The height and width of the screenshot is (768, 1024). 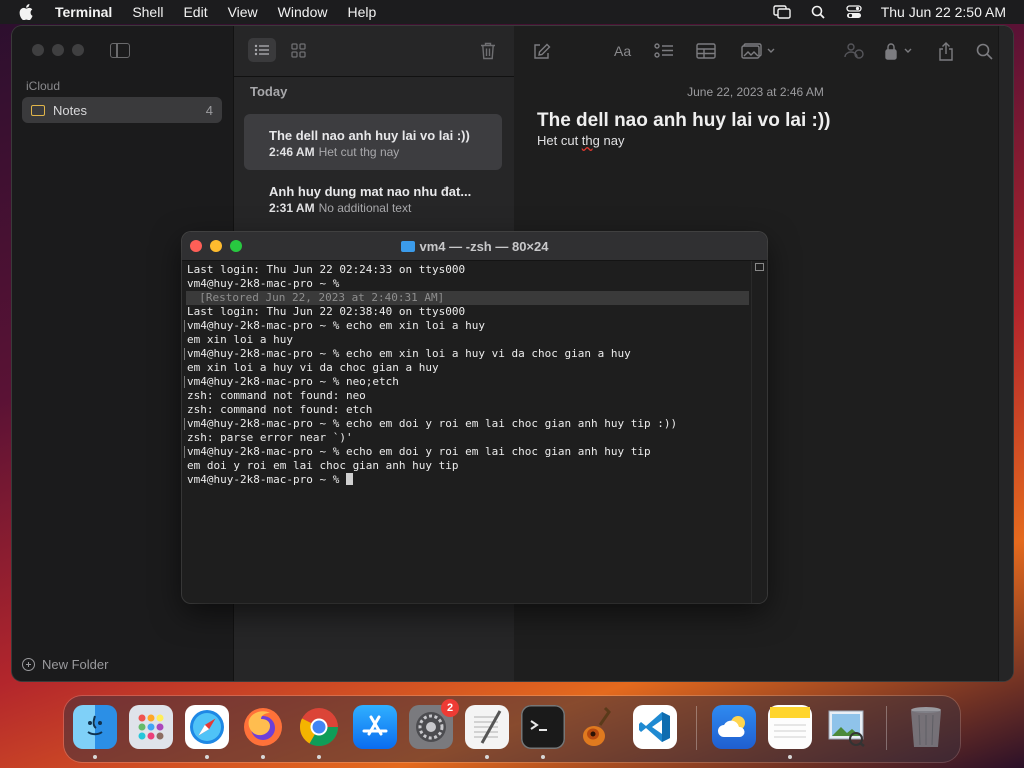 I want to click on notes-window-controls, so click(x=58, y=50).